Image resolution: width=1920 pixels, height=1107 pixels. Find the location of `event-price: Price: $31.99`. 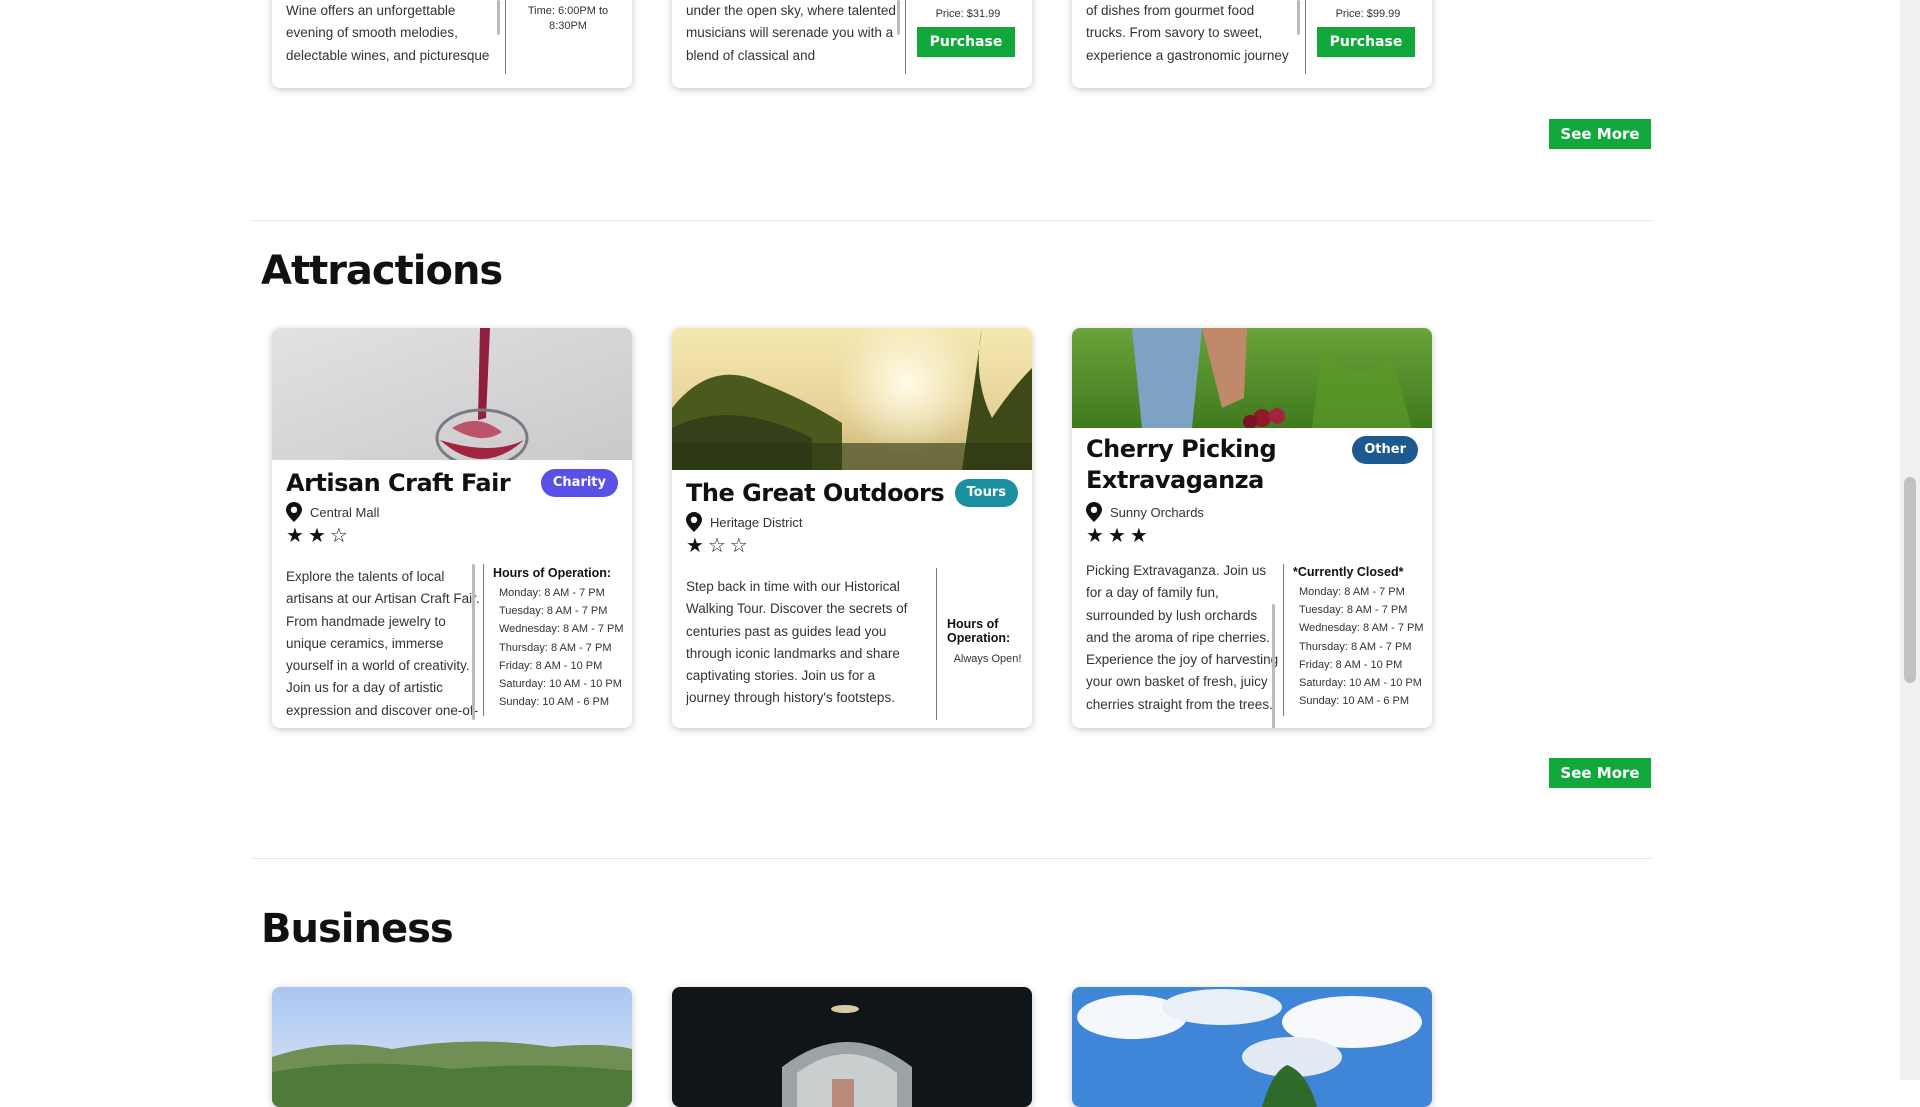

event-price: Price: $31.99 is located at coordinates (968, 14).